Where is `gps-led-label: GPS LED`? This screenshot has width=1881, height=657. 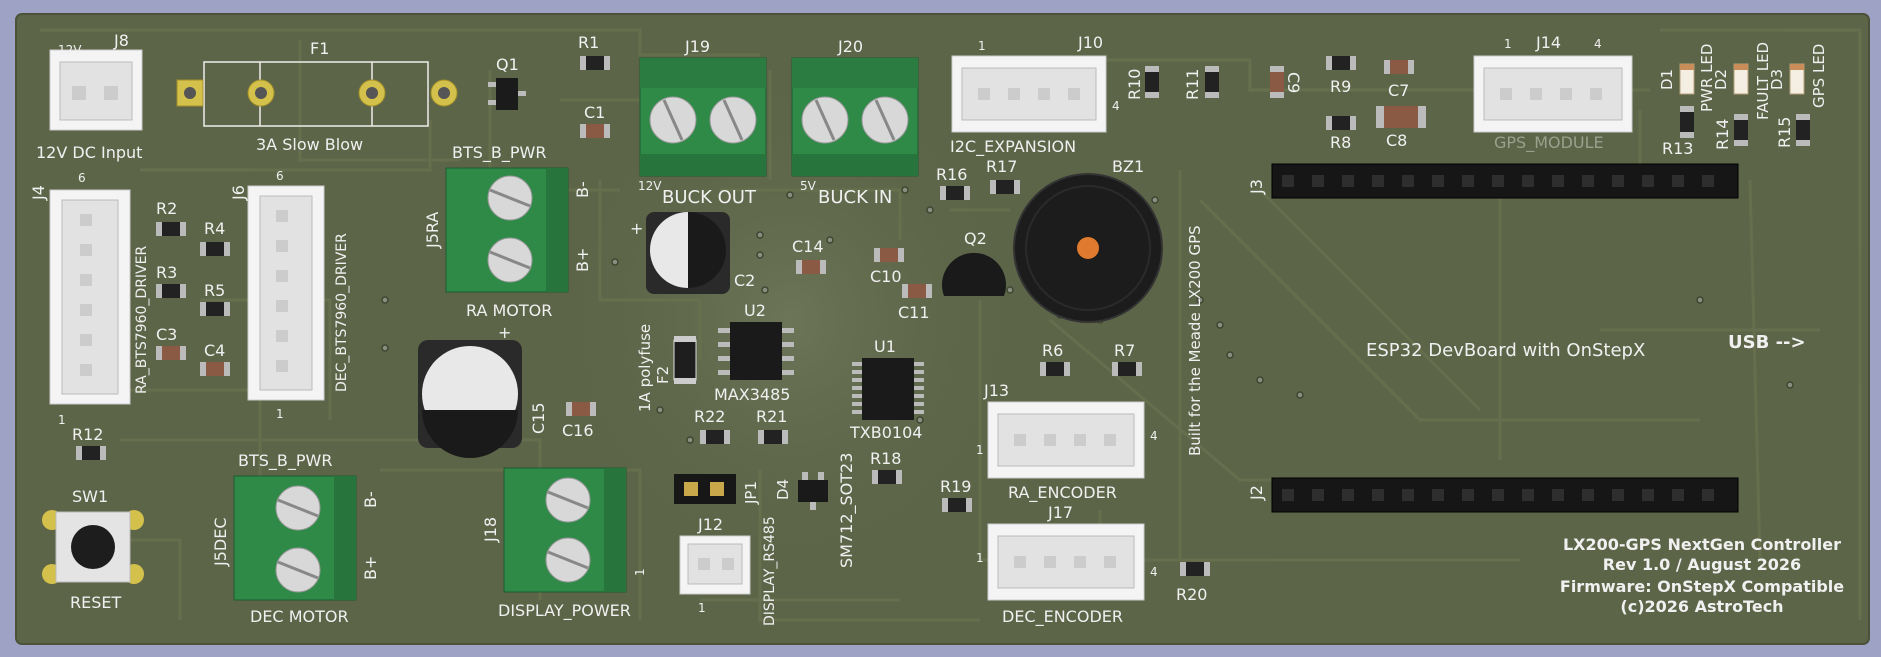 gps-led-label: GPS LED is located at coordinates (1819, 76).